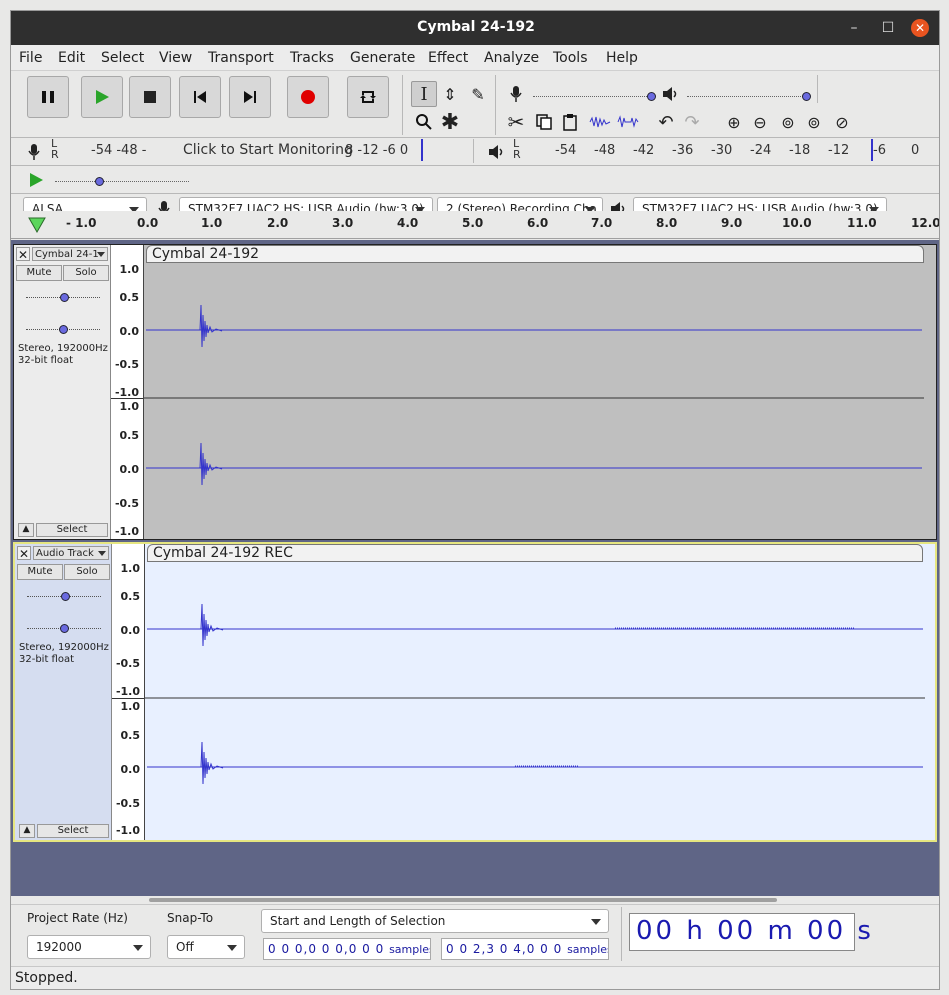  What do you see at coordinates (71, 58) in the screenshot?
I see `menu-edit: Edit` at bounding box center [71, 58].